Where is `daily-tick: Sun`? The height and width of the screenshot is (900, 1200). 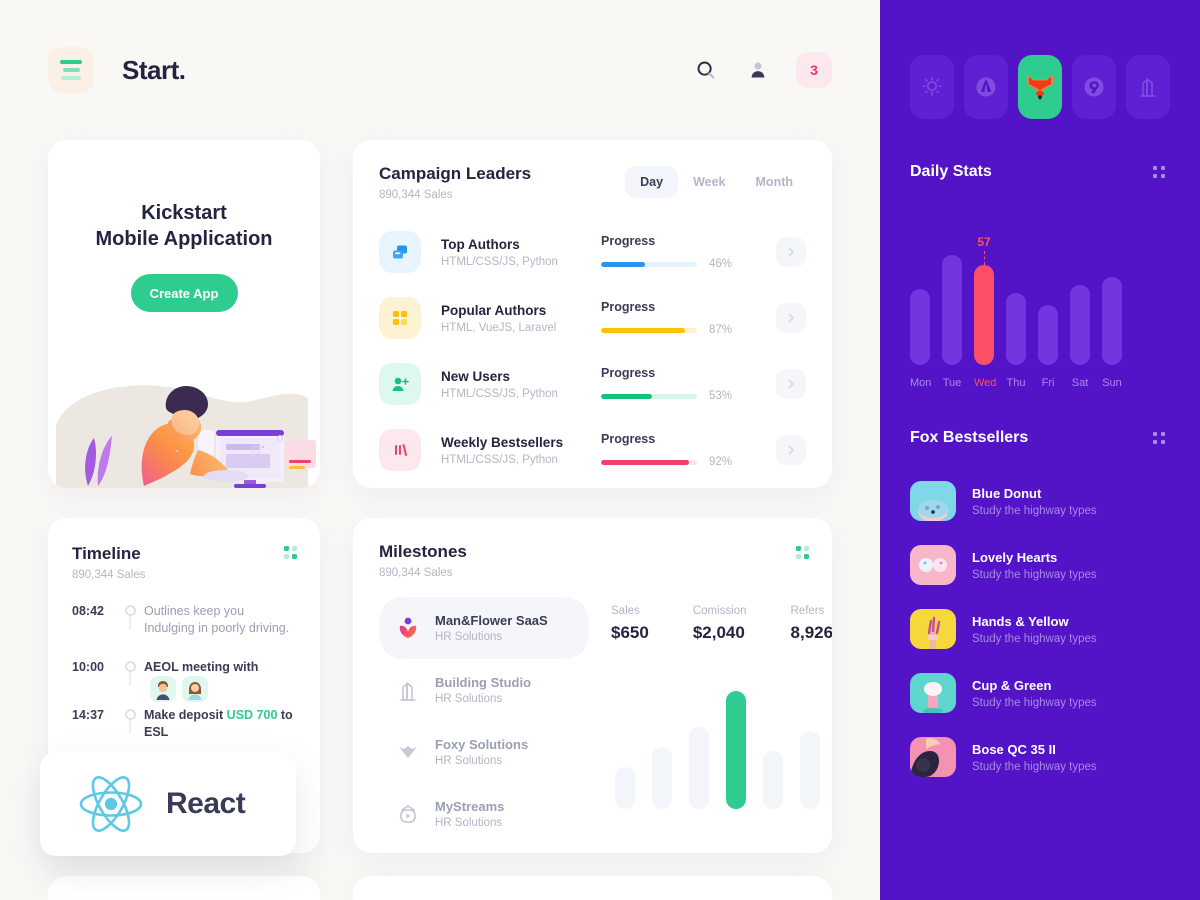
daily-tick: Sun is located at coordinates (1112, 383).